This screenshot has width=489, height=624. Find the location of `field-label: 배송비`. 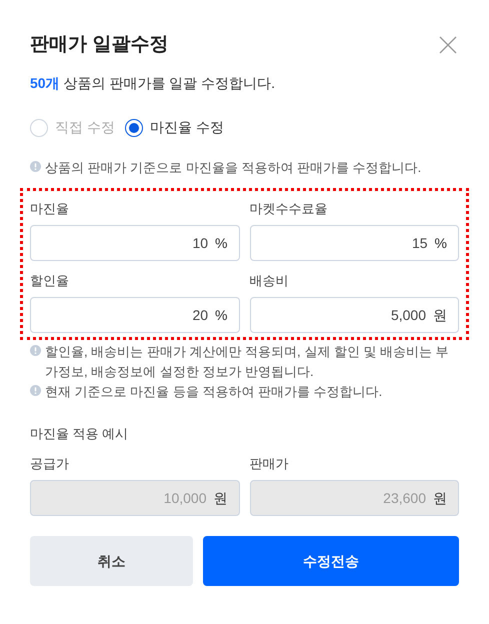

field-label: 배송비 is located at coordinates (270, 281).